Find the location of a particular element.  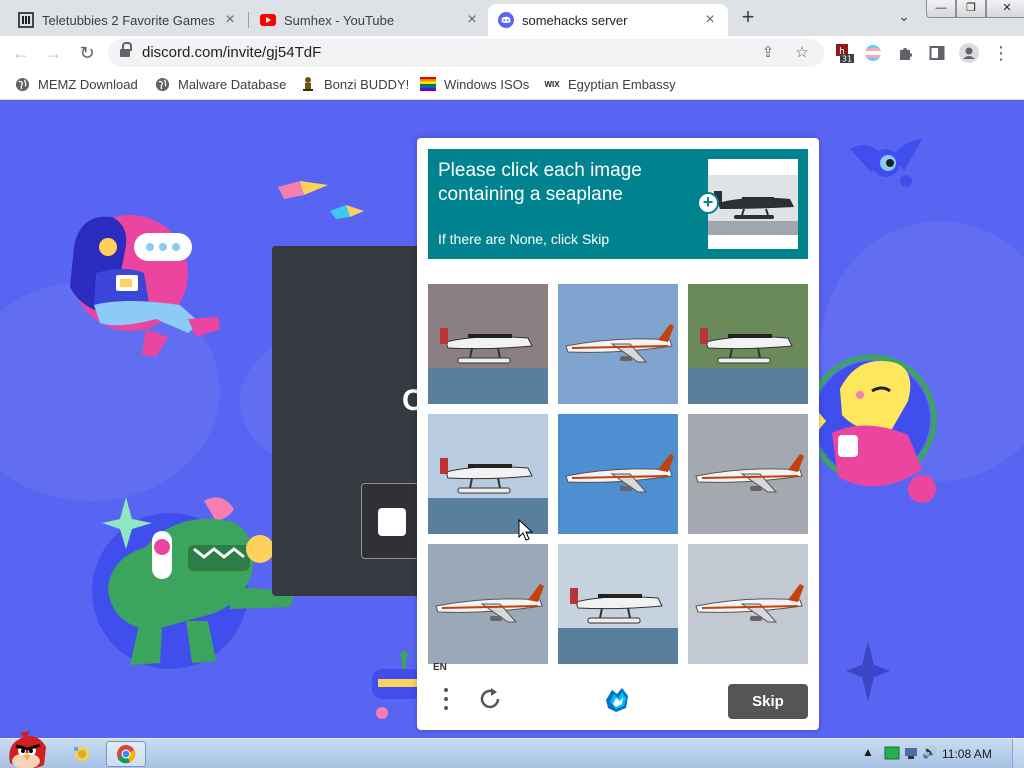

girl-with-laptop-illustration is located at coordinates (145, 286).